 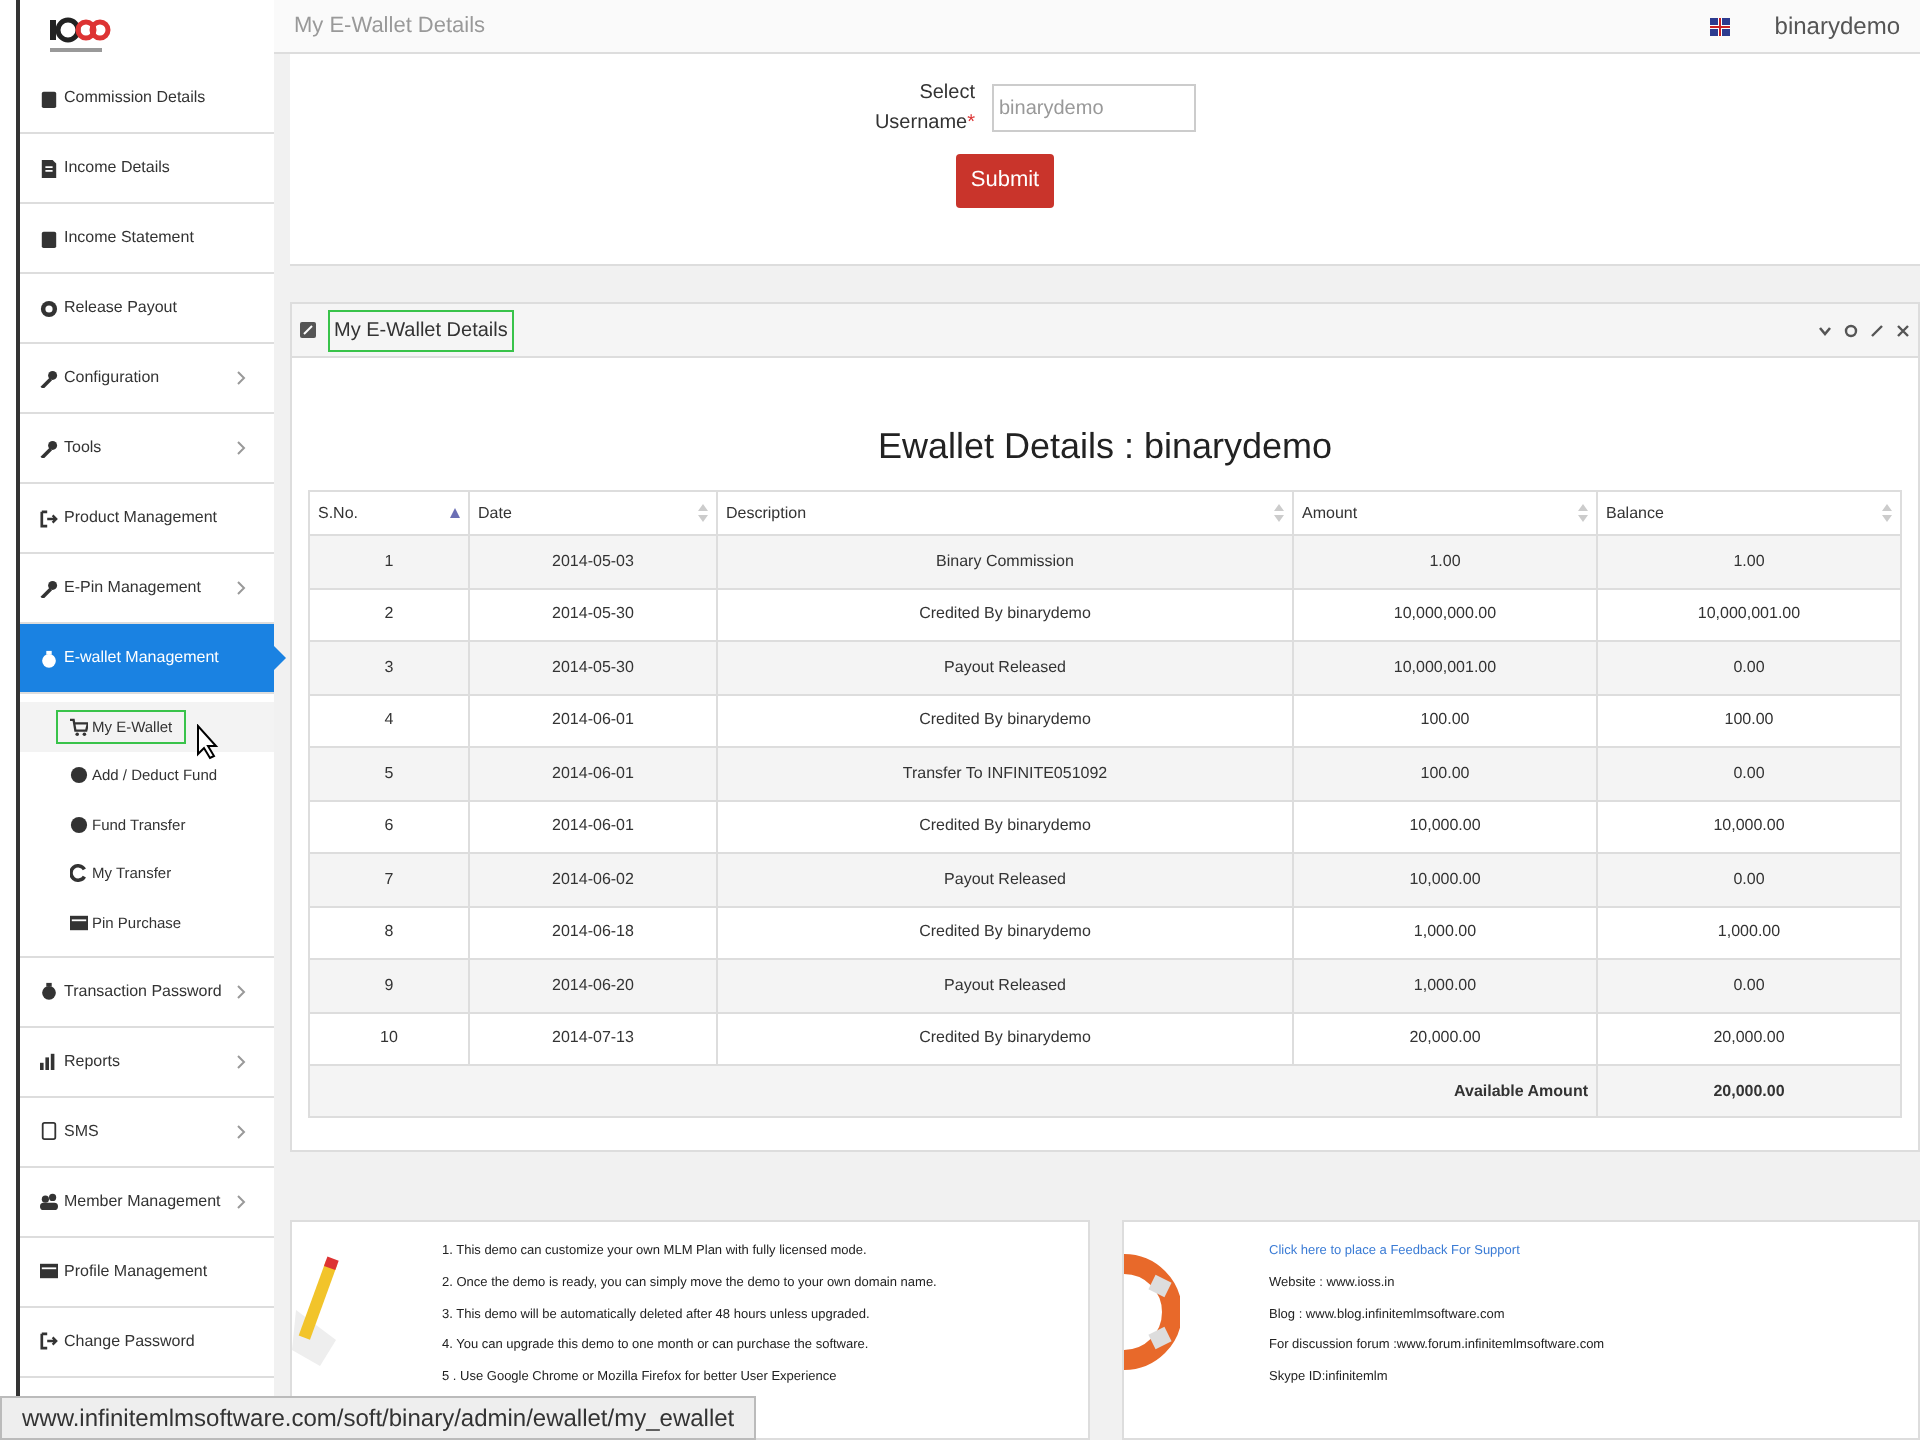 What do you see at coordinates (1720, 26) in the screenshot?
I see `flag-icon` at bounding box center [1720, 26].